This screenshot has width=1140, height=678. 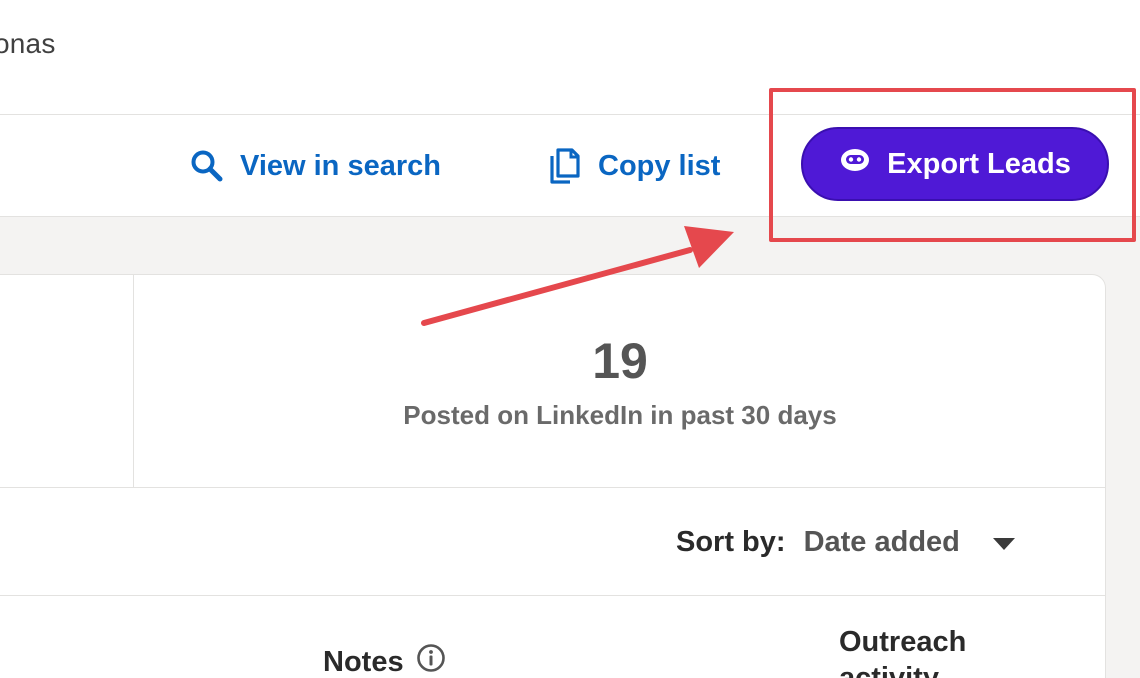 What do you see at coordinates (553, 487) in the screenshot?
I see `card-divider` at bounding box center [553, 487].